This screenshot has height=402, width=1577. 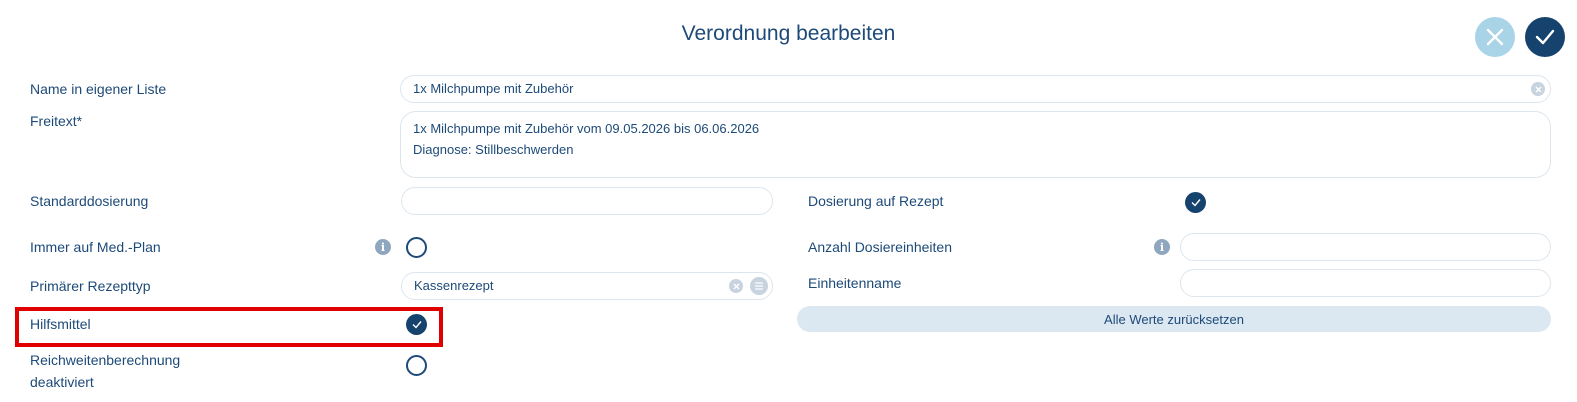 I want to click on close-icon, so click(x=1495, y=37).